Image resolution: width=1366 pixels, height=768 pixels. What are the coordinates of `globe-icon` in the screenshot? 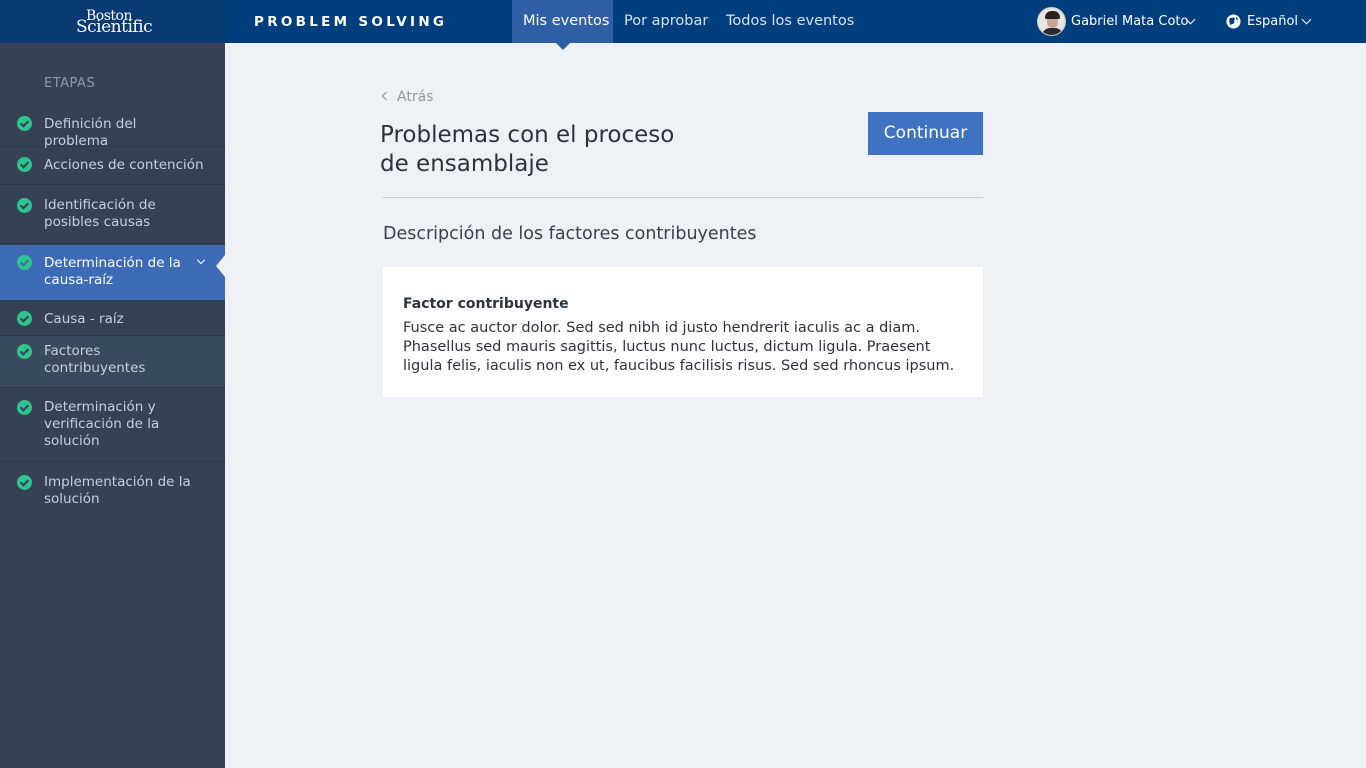 It's located at (1233, 21).